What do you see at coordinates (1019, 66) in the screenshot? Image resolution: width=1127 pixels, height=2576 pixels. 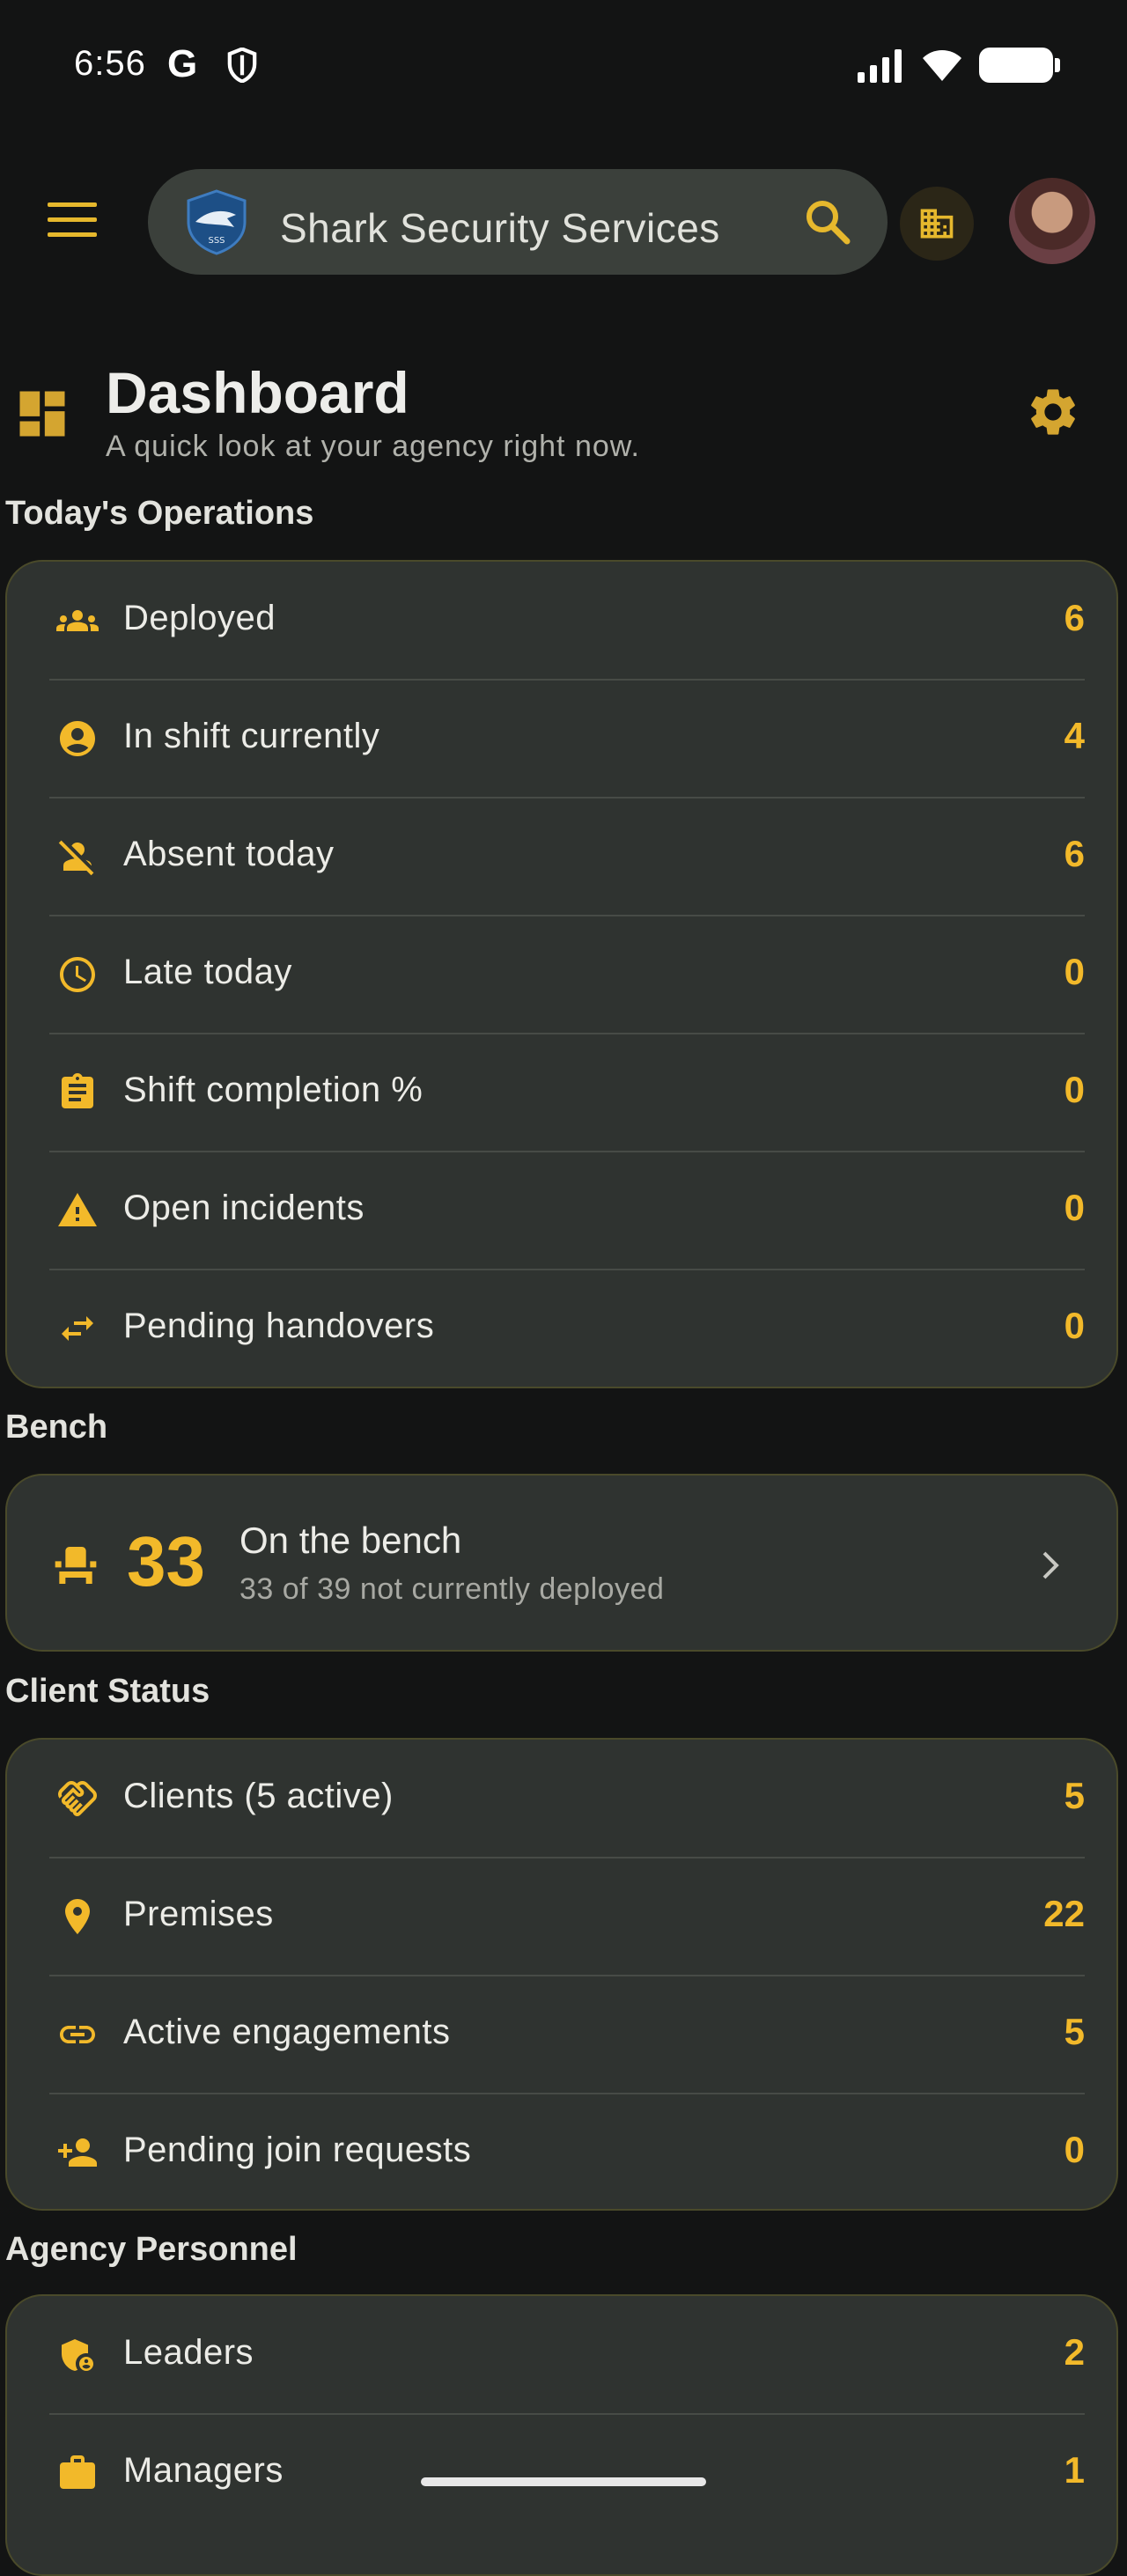 I see `battery-icon` at bounding box center [1019, 66].